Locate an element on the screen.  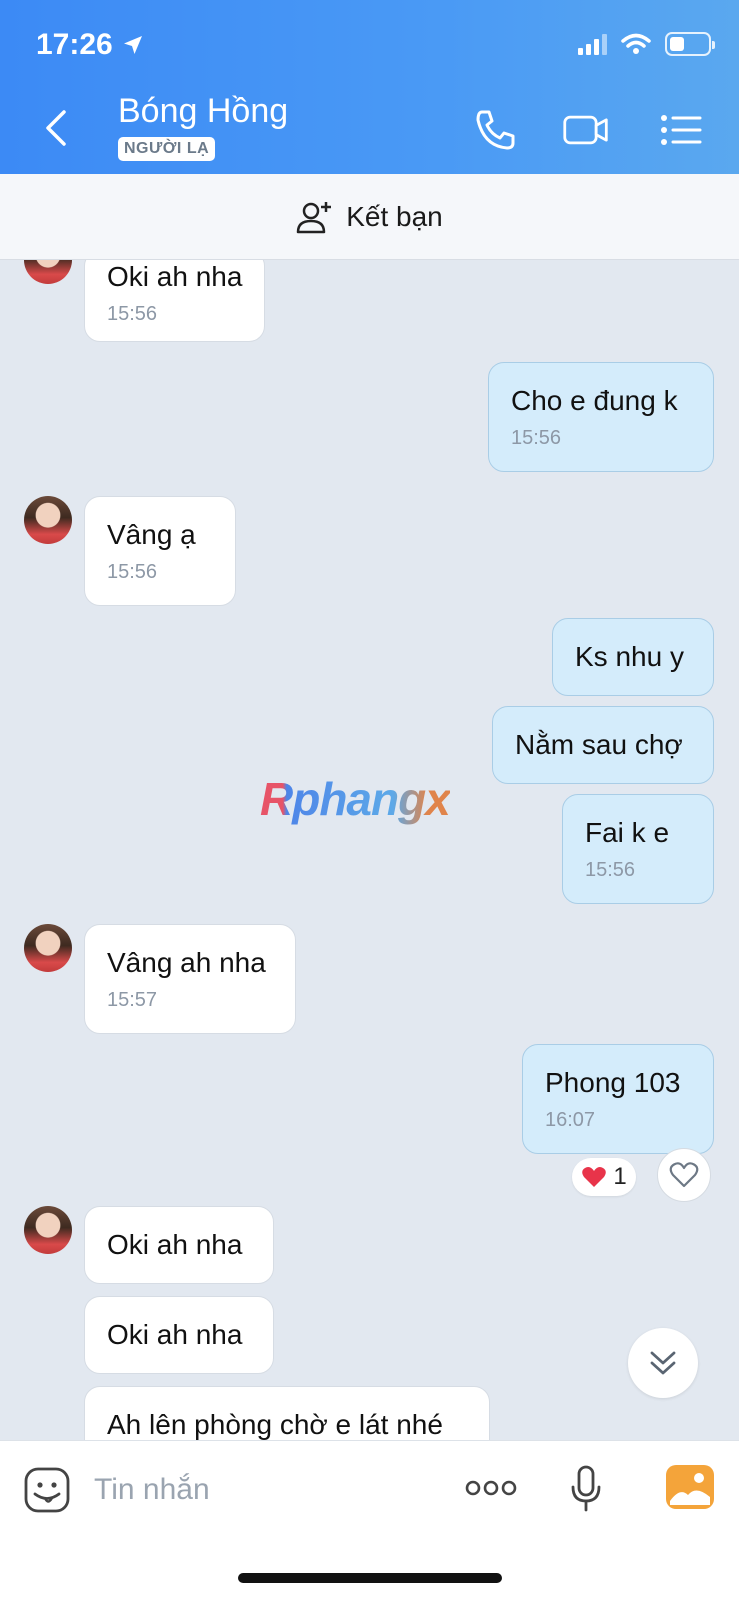
outgoing-message: Cho e đung k 15:56 is located at coordinates (601, 417).